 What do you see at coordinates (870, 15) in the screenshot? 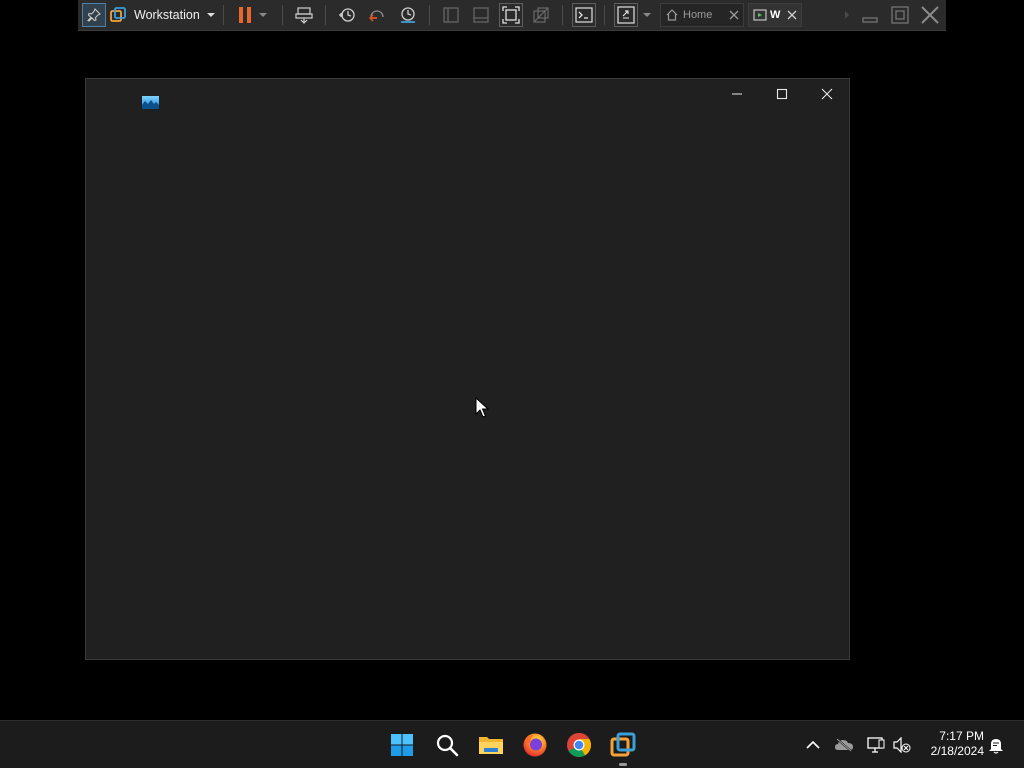
I see `minimize-button` at bounding box center [870, 15].